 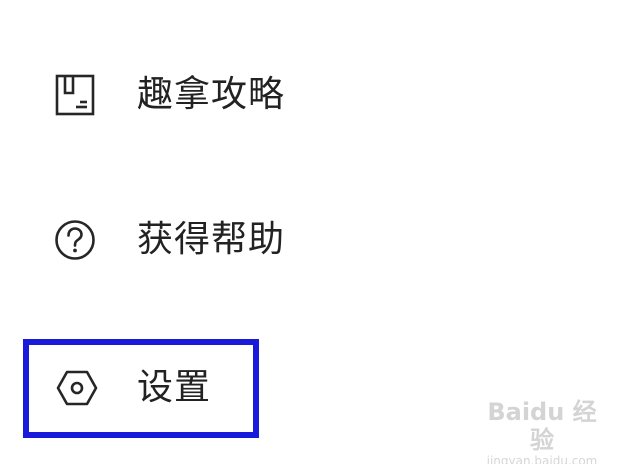 What do you see at coordinates (211, 94) in the screenshot?
I see `menu-item-label: 趣拿攻略` at bounding box center [211, 94].